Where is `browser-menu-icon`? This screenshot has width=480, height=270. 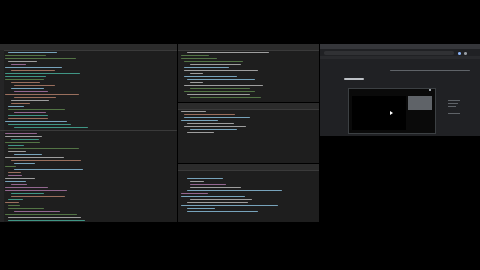
browser-menu-icon is located at coordinates (465, 53).